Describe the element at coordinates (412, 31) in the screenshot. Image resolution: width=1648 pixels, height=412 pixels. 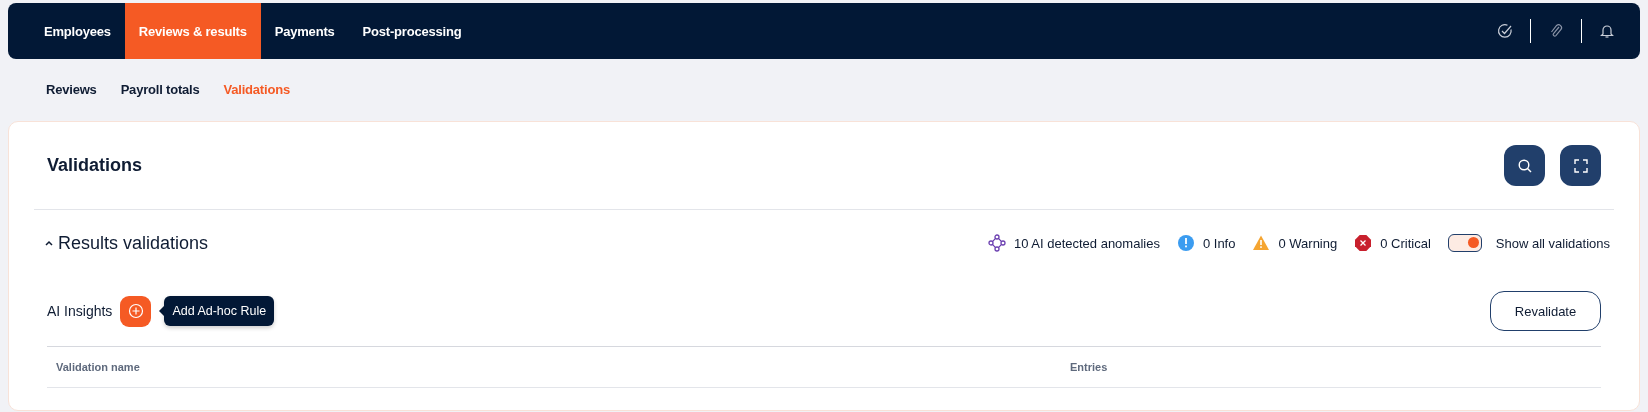
I see `nav-tab: Post-processing` at that location.